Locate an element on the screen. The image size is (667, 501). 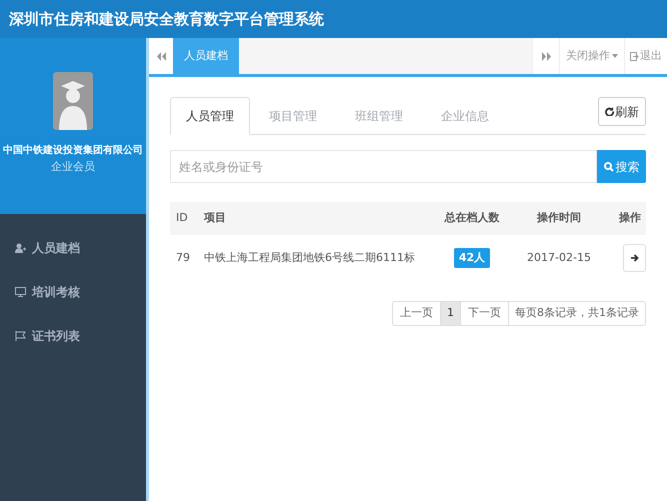
search-icon is located at coordinates (609, 167).